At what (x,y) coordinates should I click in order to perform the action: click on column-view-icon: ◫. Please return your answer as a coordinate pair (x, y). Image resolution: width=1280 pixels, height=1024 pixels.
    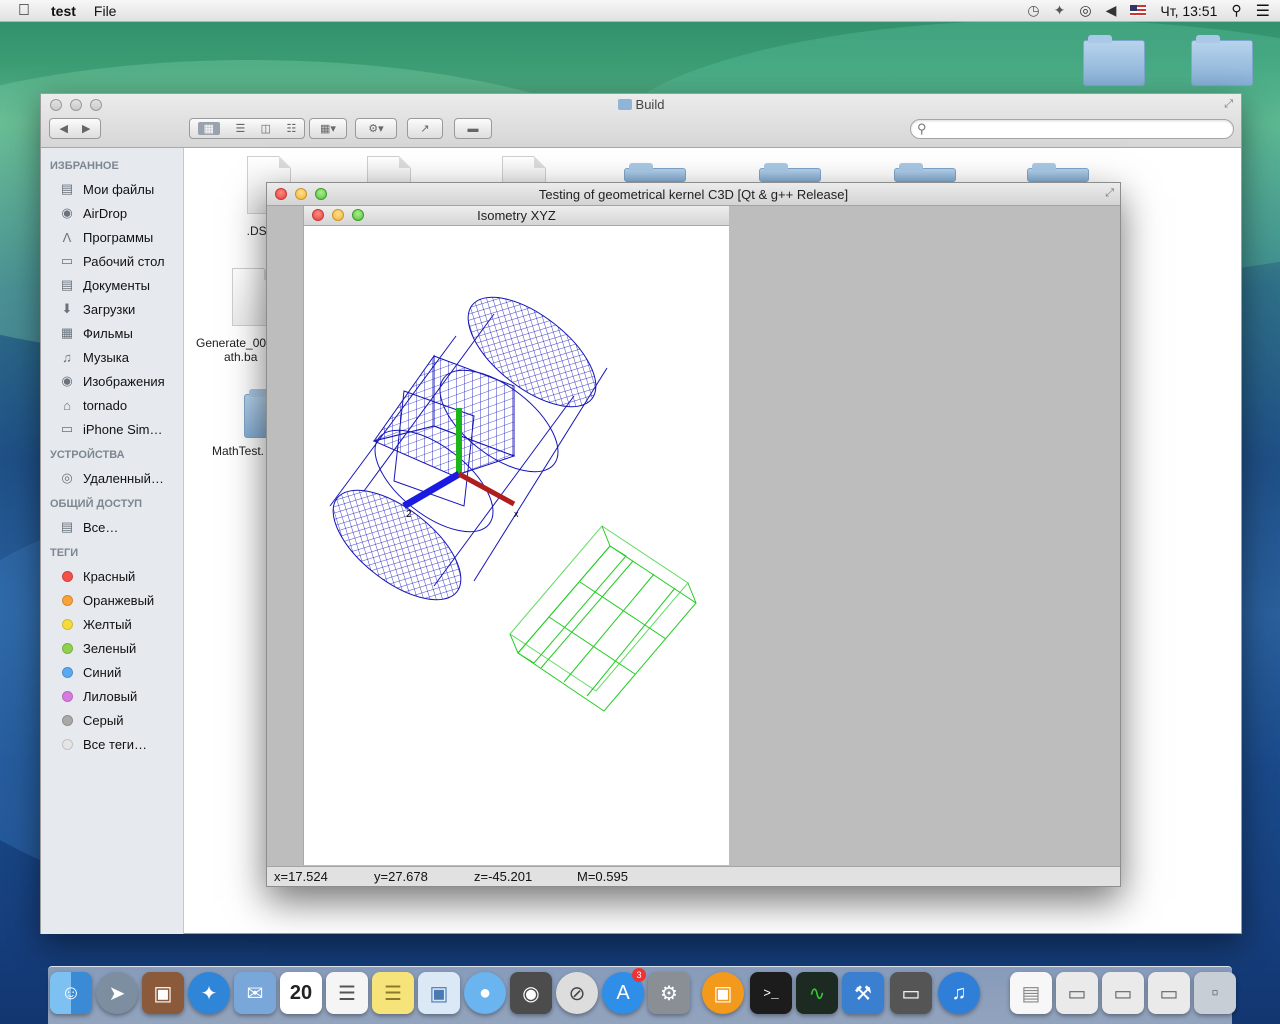
    Looking at the image, I should click on (266, 128).